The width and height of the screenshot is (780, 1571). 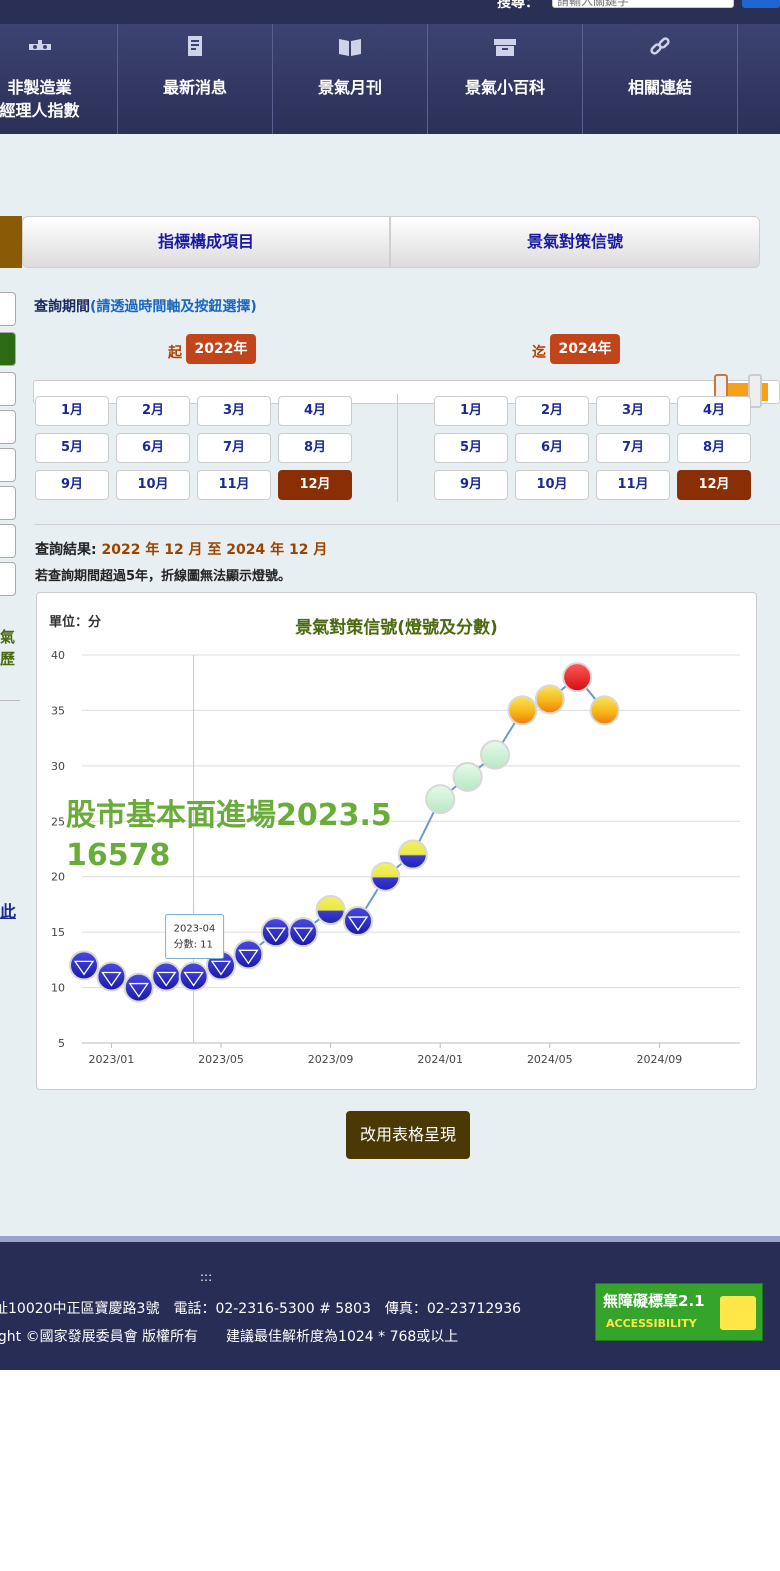 What do you see at coordinates (62, 307) in the screenshot?
I see `period-title-text: 查詢期間` at bounding box center [62, 307].